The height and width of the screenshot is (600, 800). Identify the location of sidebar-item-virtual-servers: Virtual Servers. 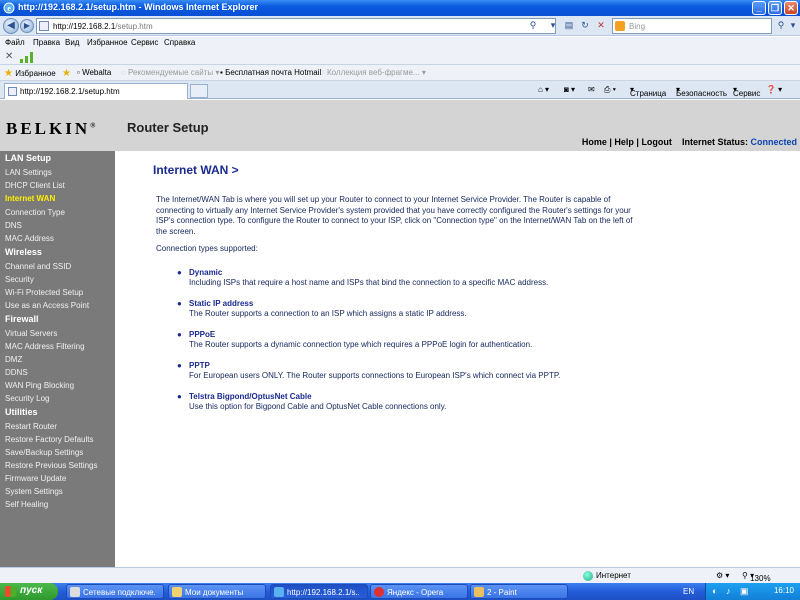
(31, 333).